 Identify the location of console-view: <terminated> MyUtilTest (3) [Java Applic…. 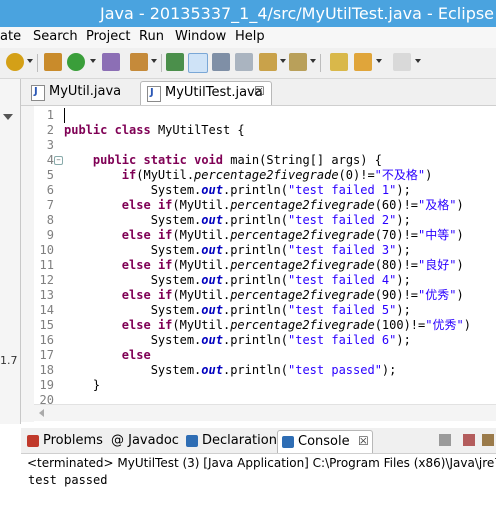
(258, 480).